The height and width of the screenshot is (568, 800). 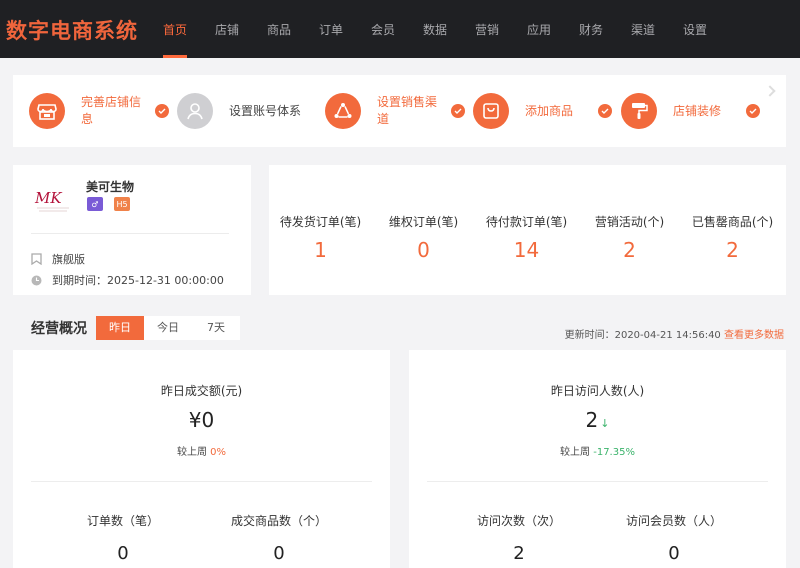 I want to click on step-label-store-decoration: 店铺装修, so click(x=697, y=111).